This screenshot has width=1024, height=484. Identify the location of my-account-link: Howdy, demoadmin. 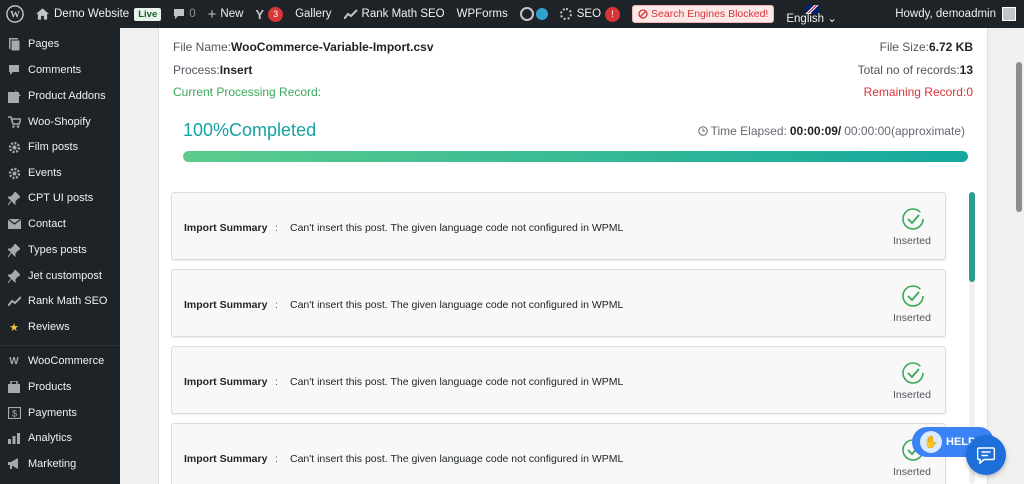
(956, 14).